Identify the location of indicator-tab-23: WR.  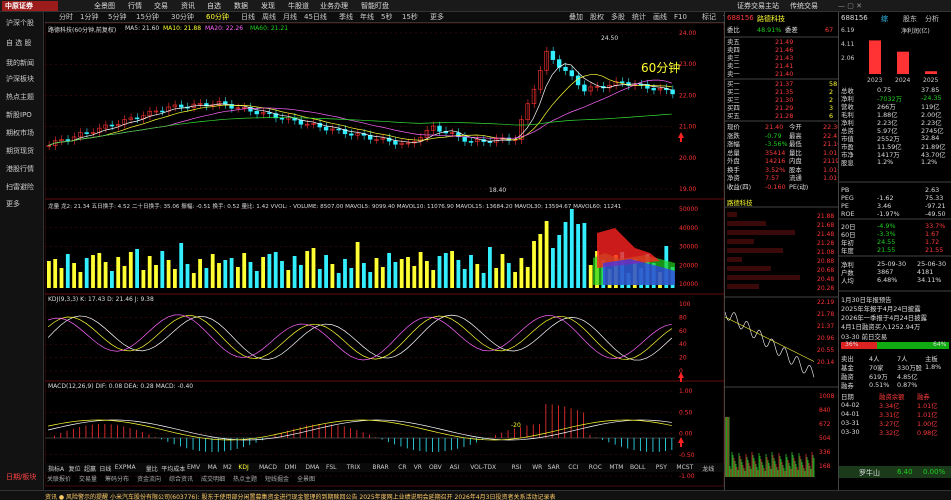
(537, 467).